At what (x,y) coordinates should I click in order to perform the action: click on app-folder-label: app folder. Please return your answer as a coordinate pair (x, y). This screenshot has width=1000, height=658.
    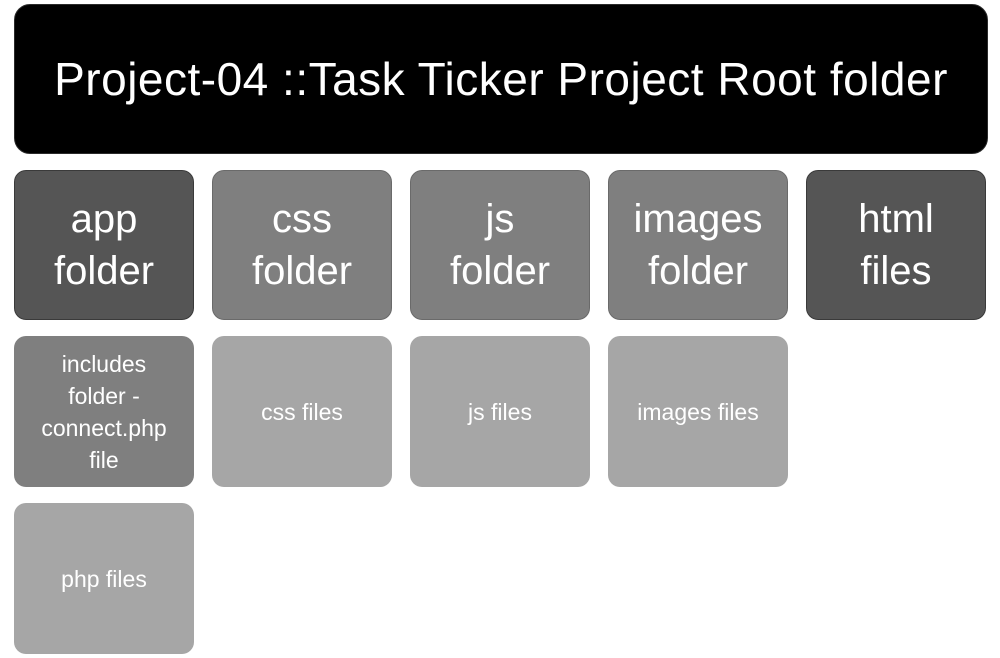
    Looking at the image, I should click on (104, 245).